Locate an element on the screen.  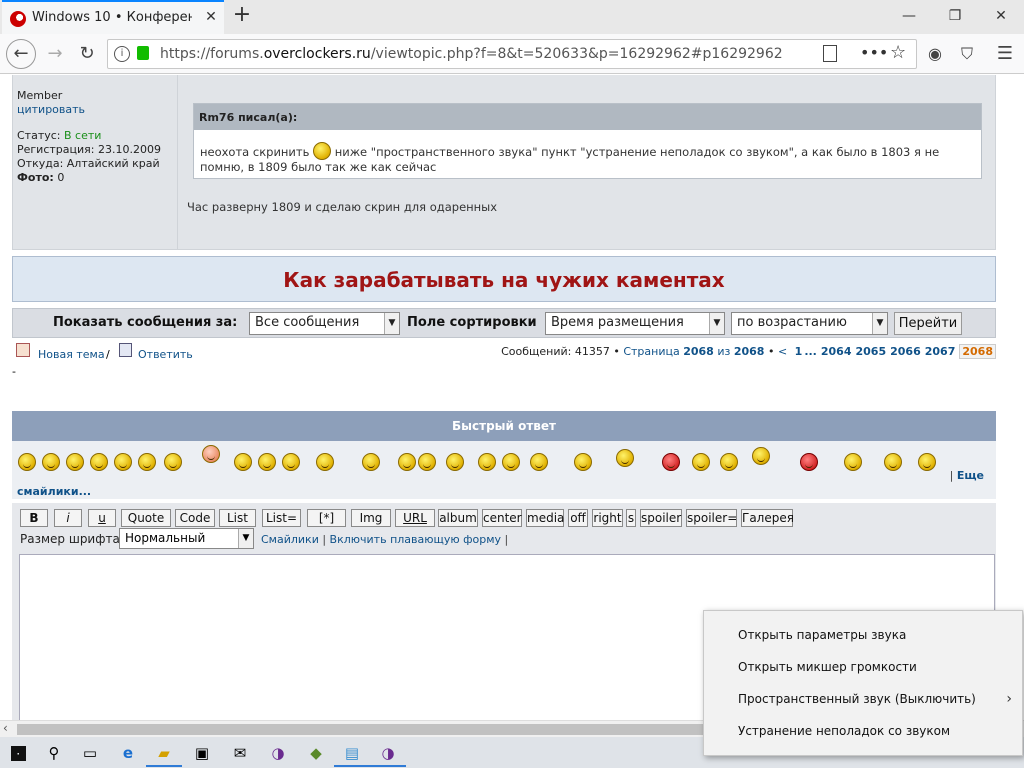
tor-browser-2-icon: ◑ is located at coordinates (388, 754).